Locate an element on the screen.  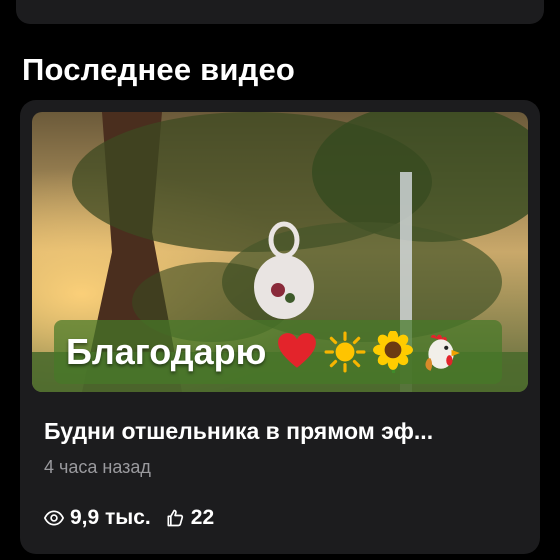
heart-icon is located at coordinates (297, 350).